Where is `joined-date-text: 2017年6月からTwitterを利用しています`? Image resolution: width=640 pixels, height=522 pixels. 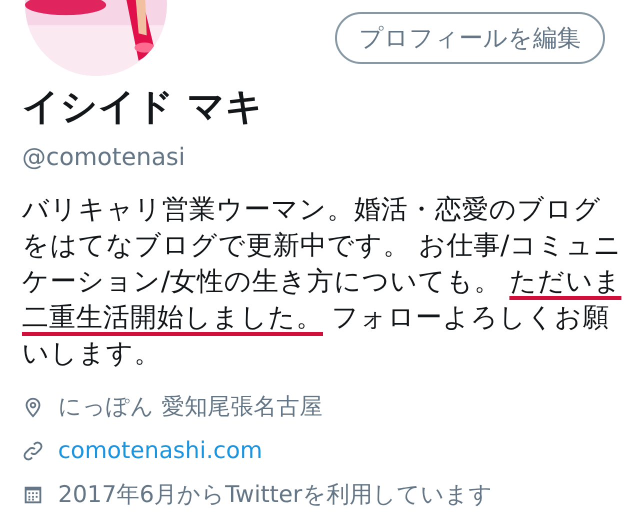
joined-date-text: 2017年6月からTwitterを利用しています is located at coordinates (275, 495).